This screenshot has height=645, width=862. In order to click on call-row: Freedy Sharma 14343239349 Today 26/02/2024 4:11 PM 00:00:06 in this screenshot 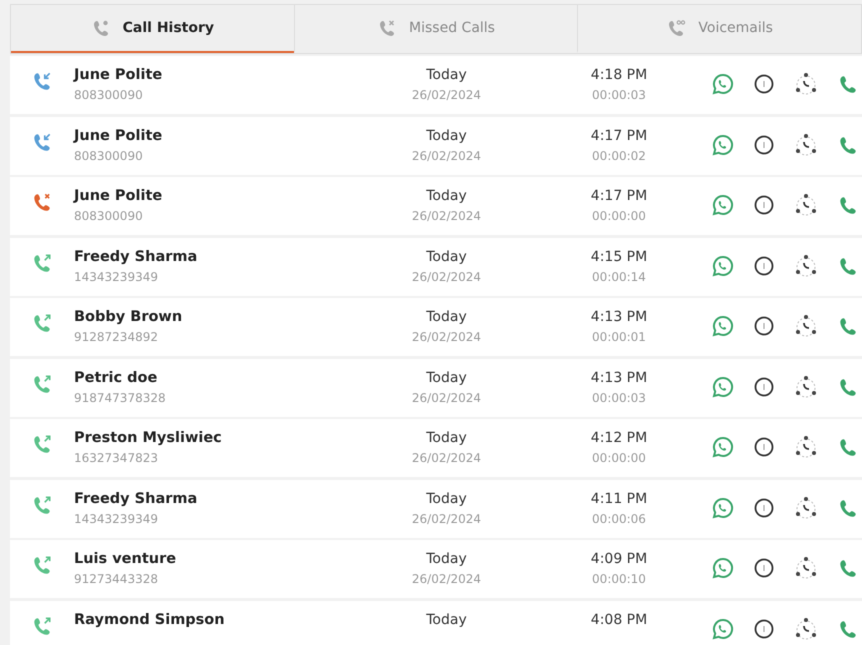, I will do `click(436, 509)`.